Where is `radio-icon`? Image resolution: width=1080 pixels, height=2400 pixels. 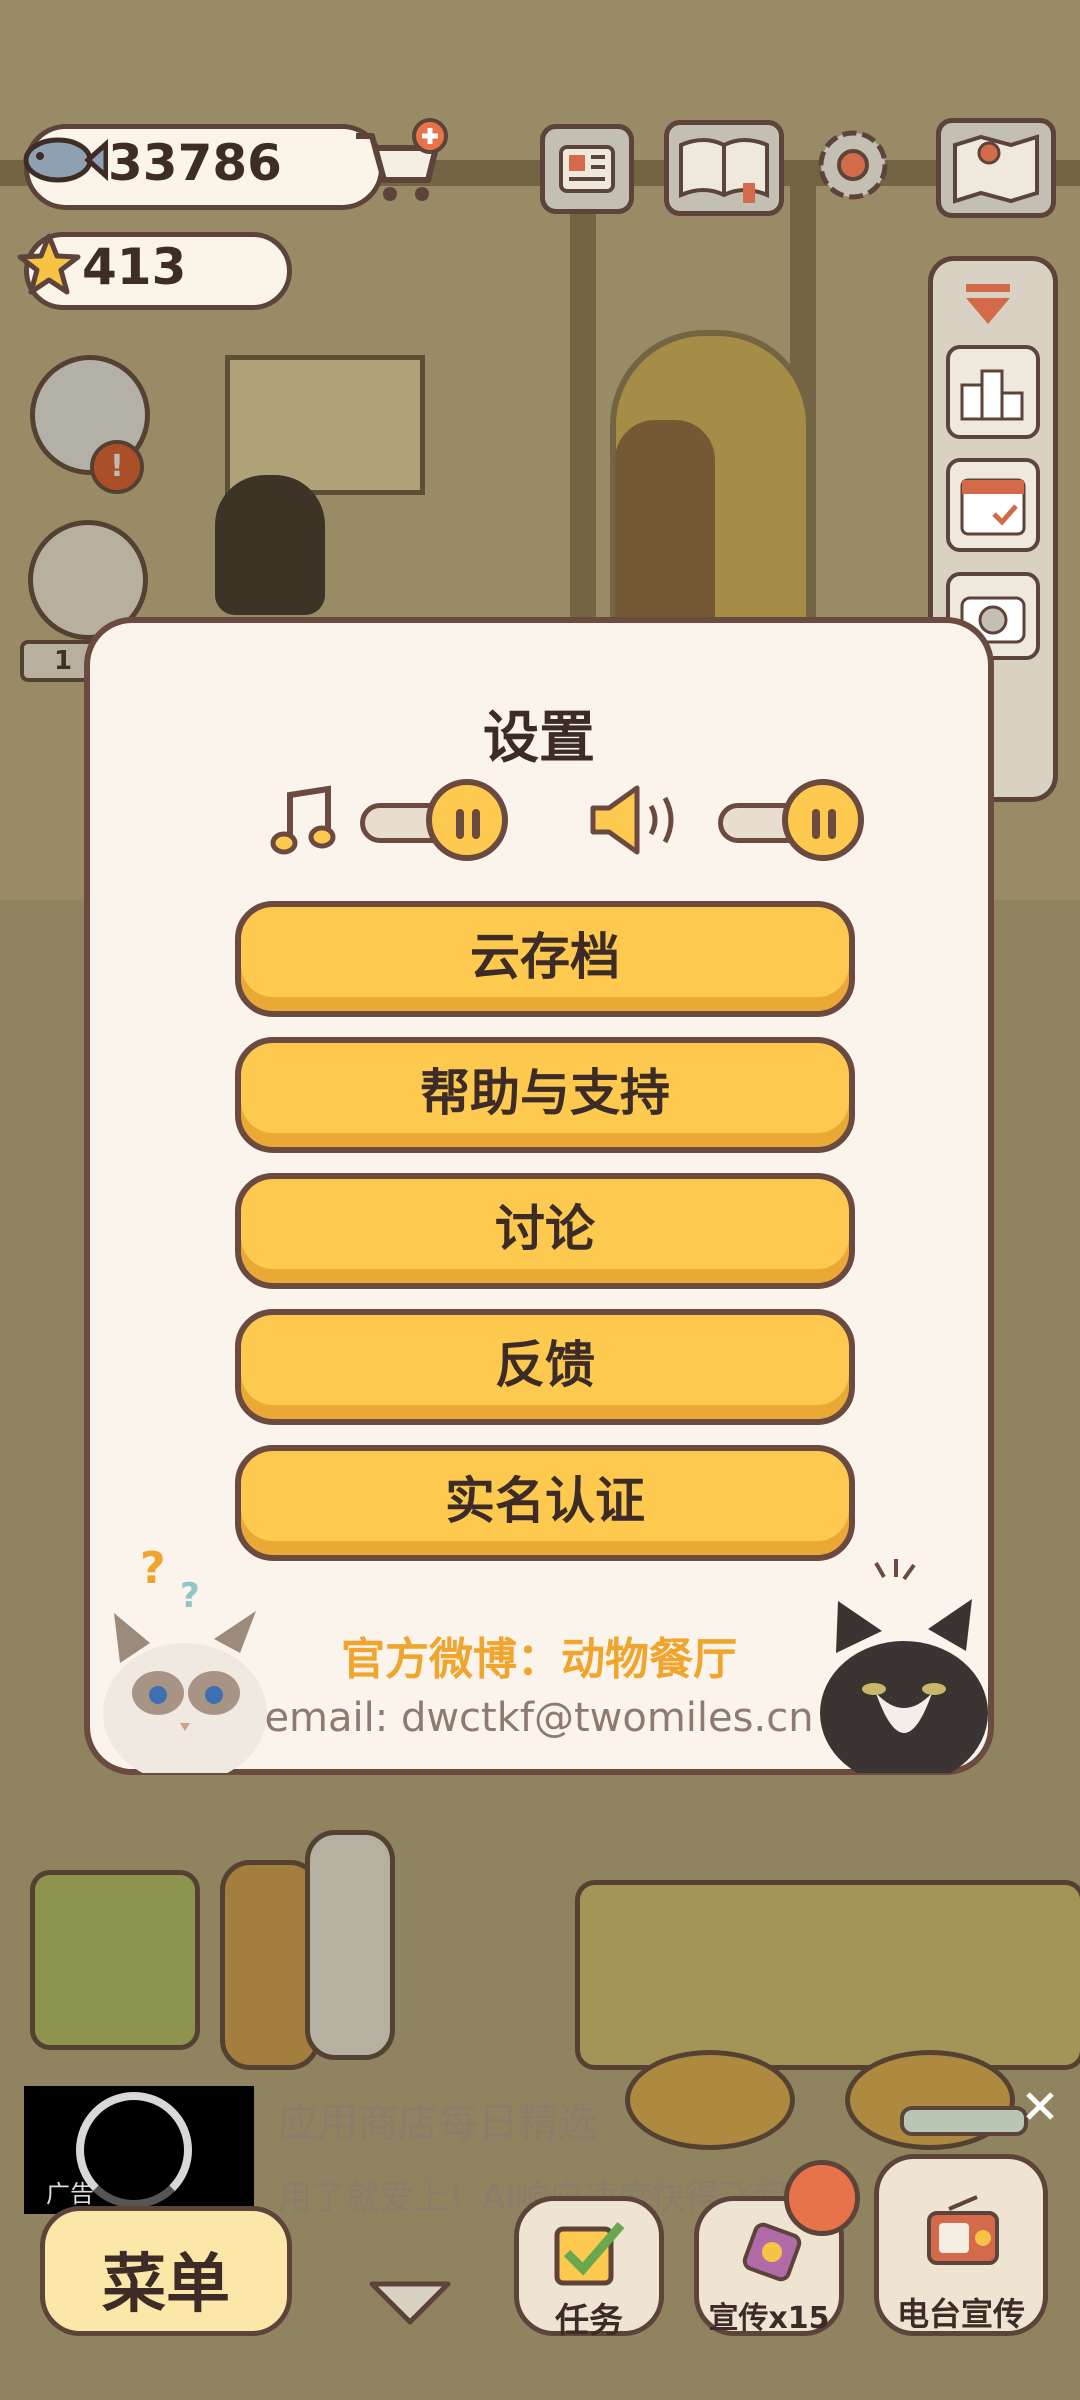 radio-icon is located at coordinates (963, 2233).